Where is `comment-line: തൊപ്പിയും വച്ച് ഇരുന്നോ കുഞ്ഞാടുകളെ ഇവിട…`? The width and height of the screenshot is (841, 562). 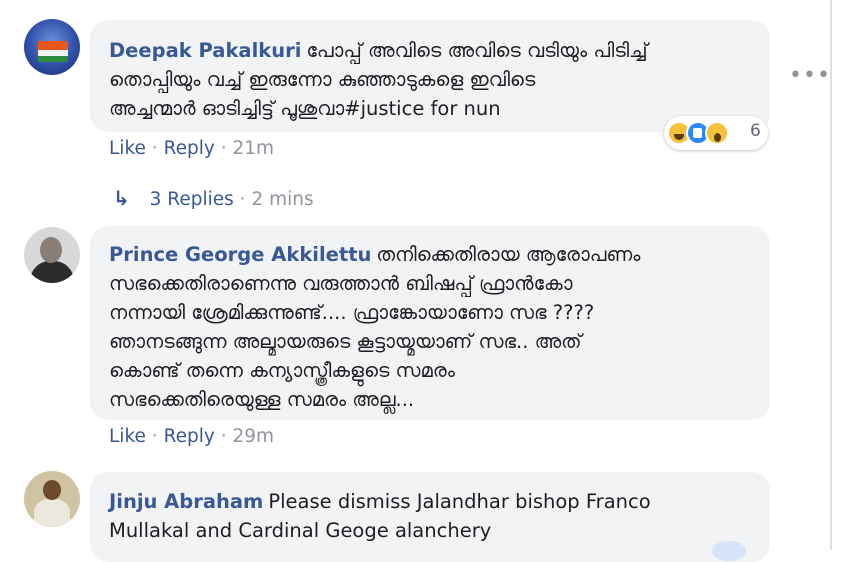 comment-line: തൊപ്പിയും വച്ച് ഇരുന്നോ കുഞ്ഞാടുകളെ ഇവിട… is located at coordinates (322, 79).